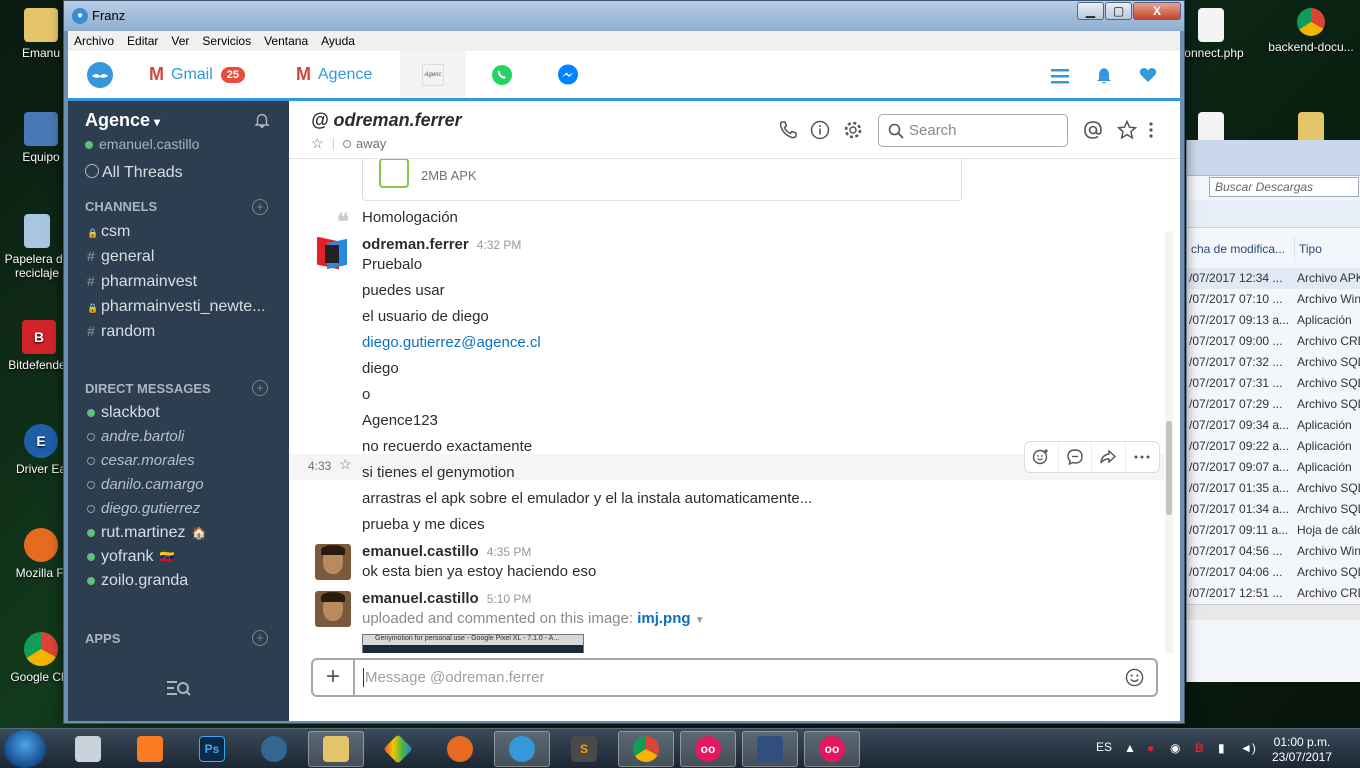 The image size is (1360, 768). What do you see at coordinates (386, 120) in the screenshot?
I see `conversation-title: @ odreman.ferrer` at bounding box center [386, 120].